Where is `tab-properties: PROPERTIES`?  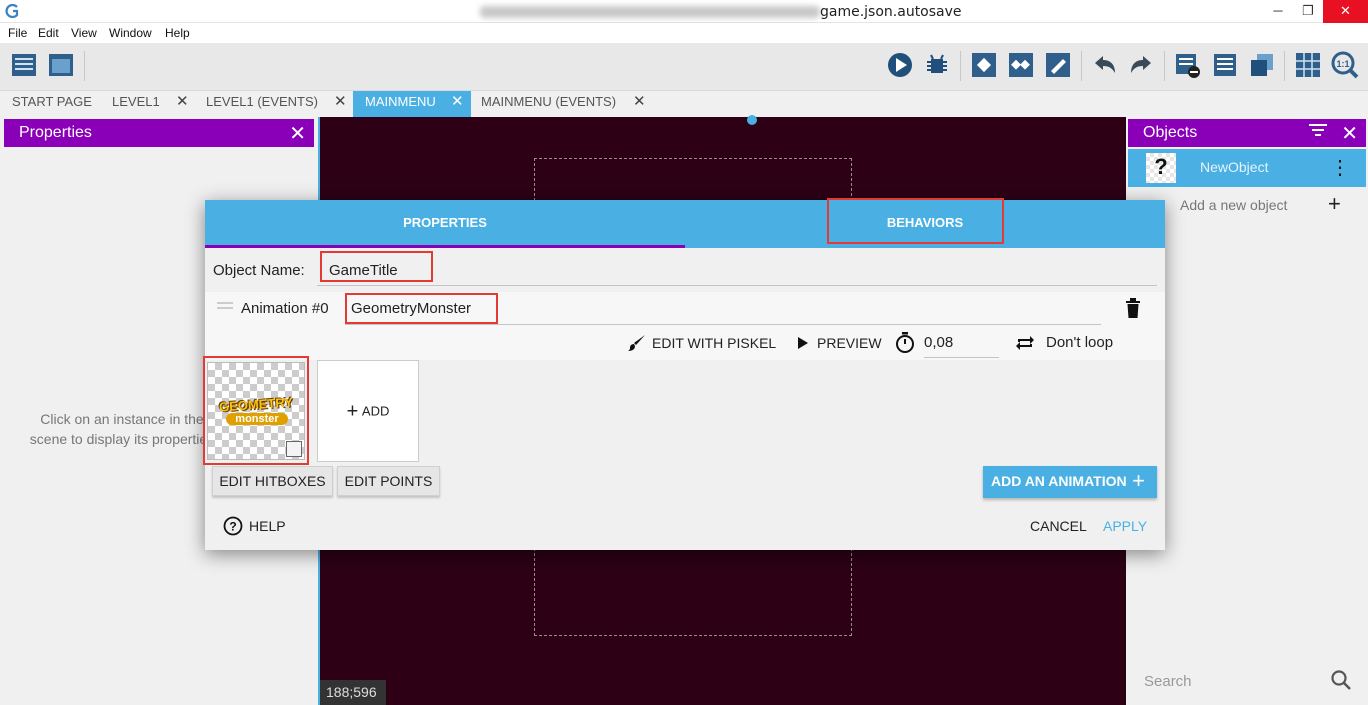
tab-properties: PROPERTIES is located at coordinates (445, 224).